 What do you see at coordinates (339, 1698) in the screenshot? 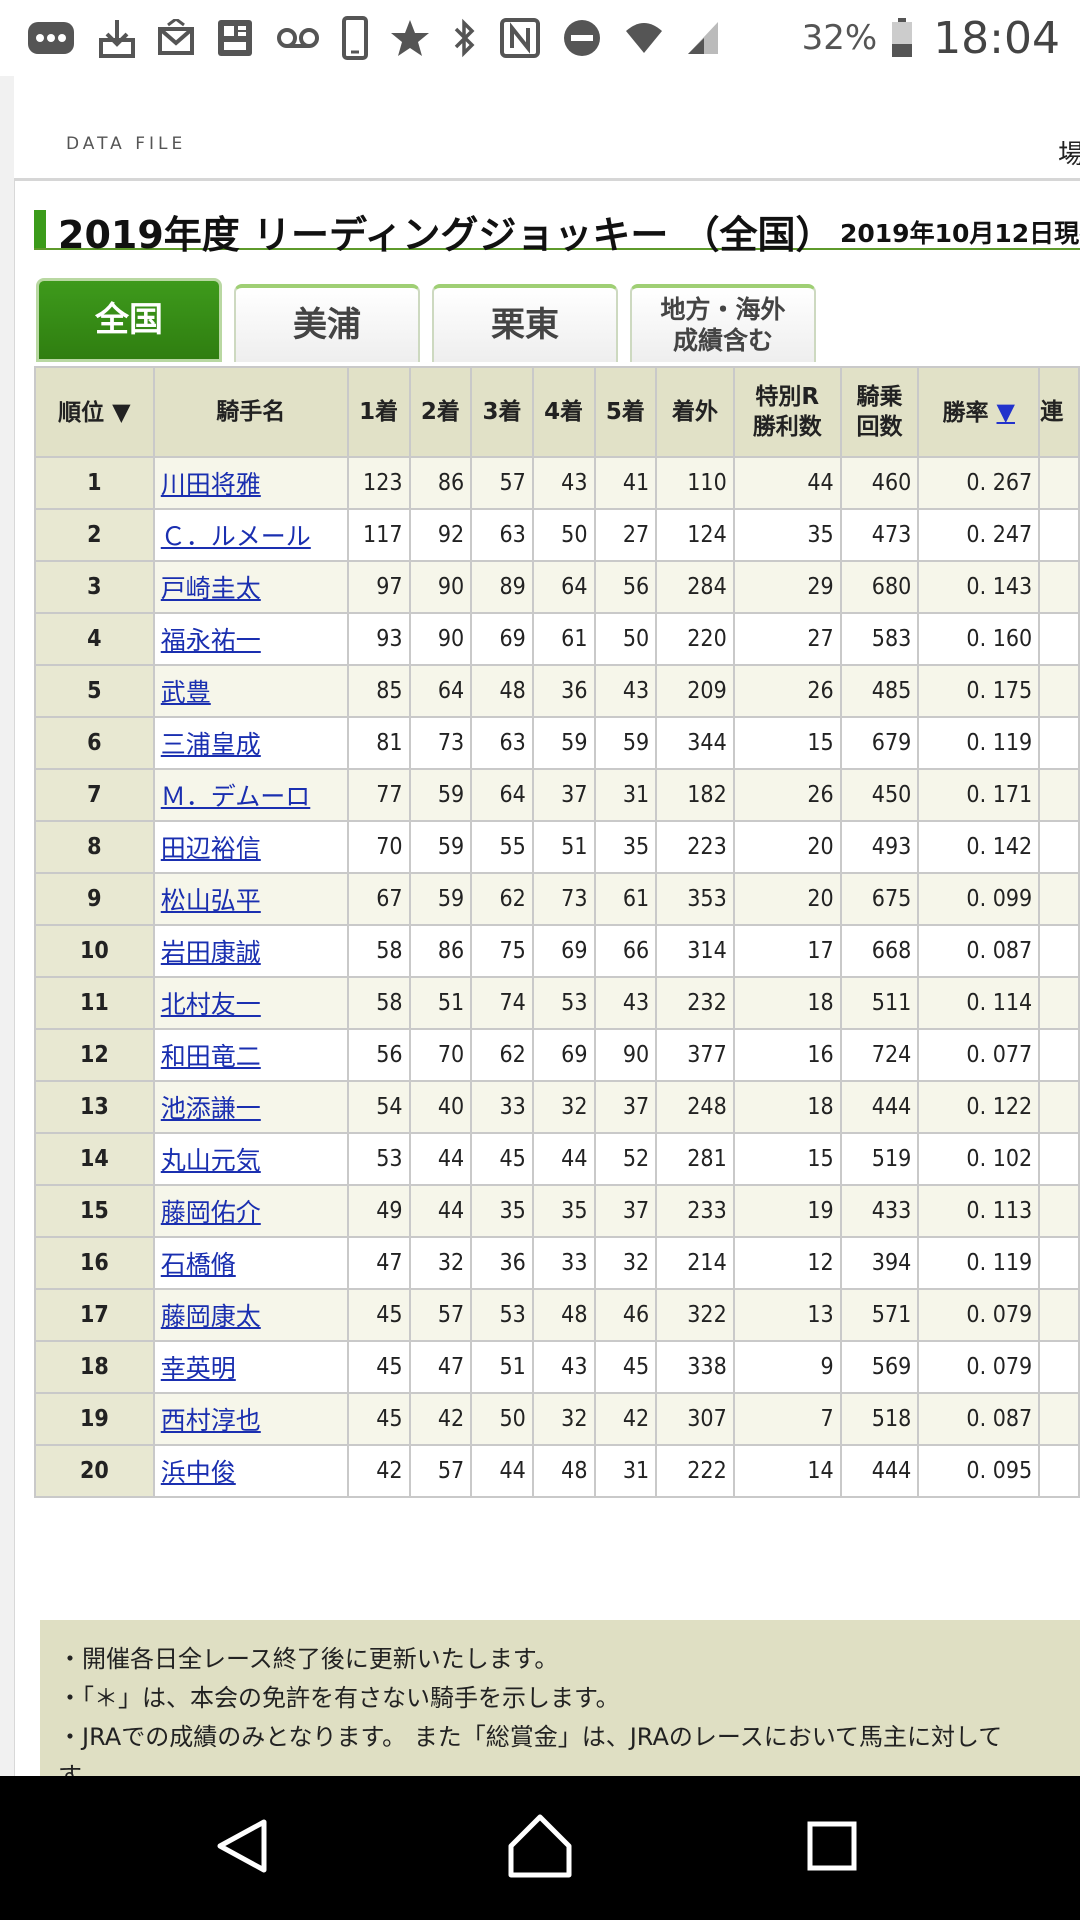
I see `note-line: ・「＊」は、本会の免許を有さない騎手を示します。` at bounding box center [339, 1698].